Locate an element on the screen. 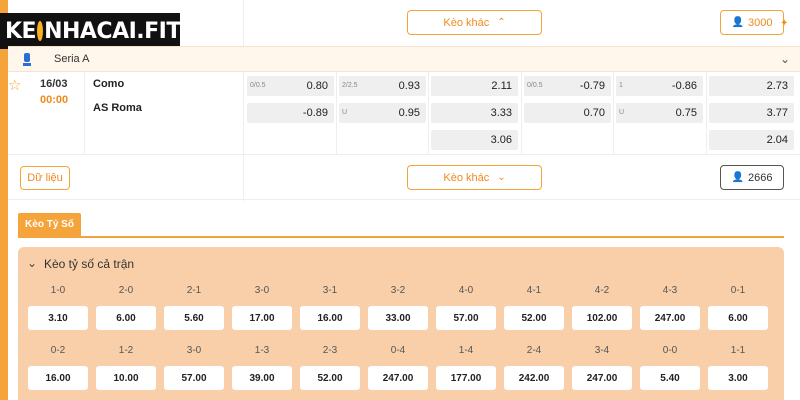  logo-text-end: NHACAI.FIT is located at coordinates (112, 31).